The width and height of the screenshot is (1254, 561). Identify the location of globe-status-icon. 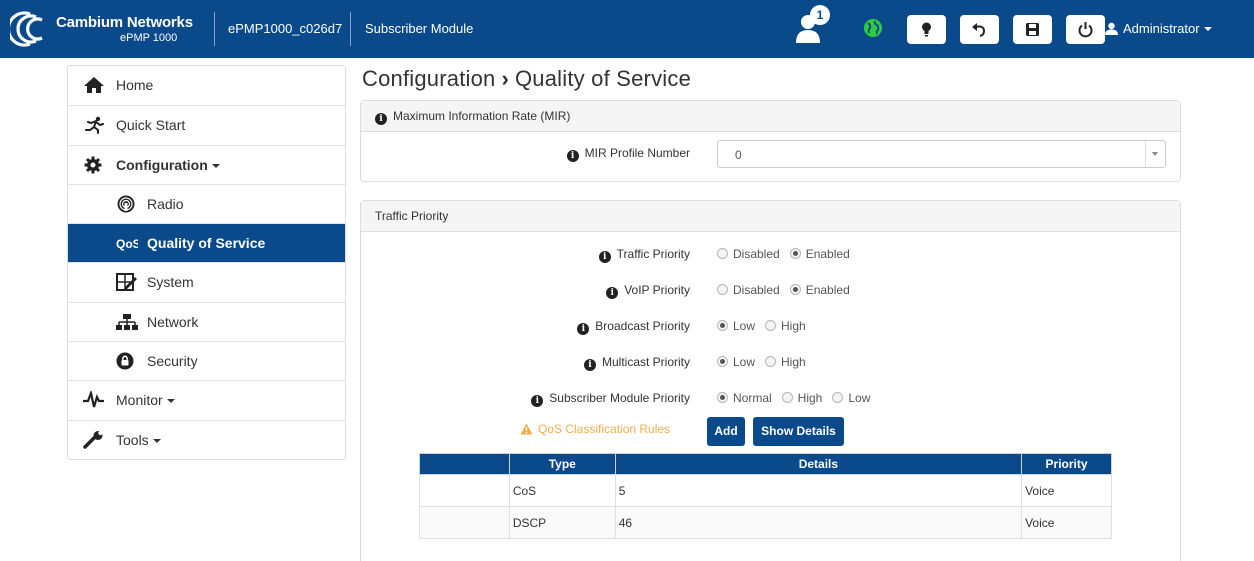
(873, 28).